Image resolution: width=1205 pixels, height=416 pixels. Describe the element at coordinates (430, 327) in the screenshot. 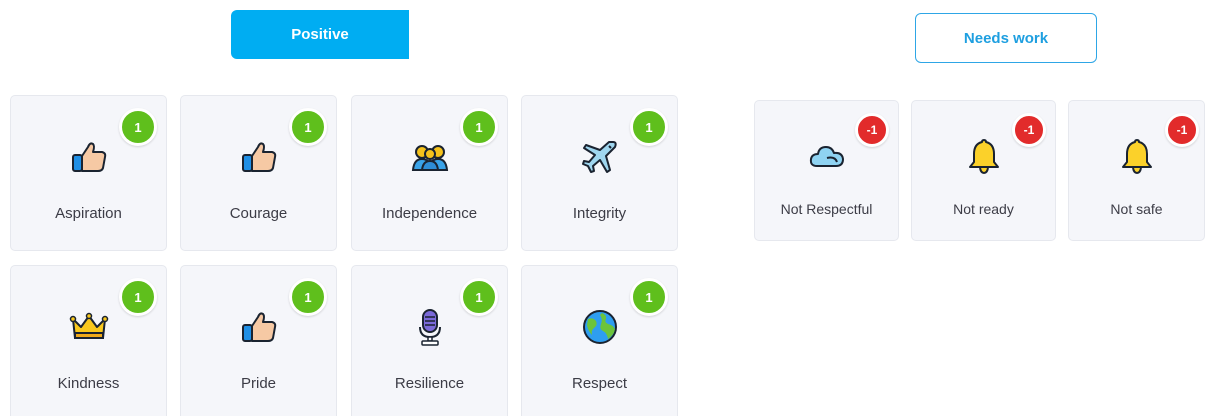

I see `microphone-icon` at that location.